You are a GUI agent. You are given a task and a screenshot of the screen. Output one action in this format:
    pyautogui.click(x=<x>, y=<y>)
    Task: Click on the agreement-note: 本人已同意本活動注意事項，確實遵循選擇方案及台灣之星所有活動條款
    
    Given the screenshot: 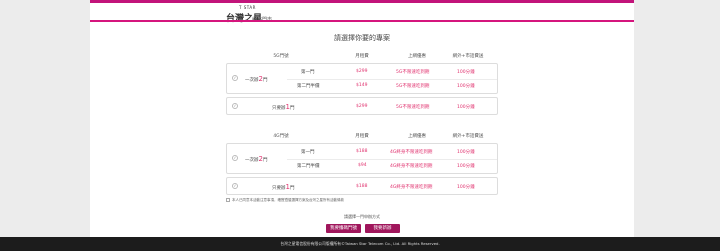 What is the action you would take?
    pyautogui.click(x=285, y=200)
    